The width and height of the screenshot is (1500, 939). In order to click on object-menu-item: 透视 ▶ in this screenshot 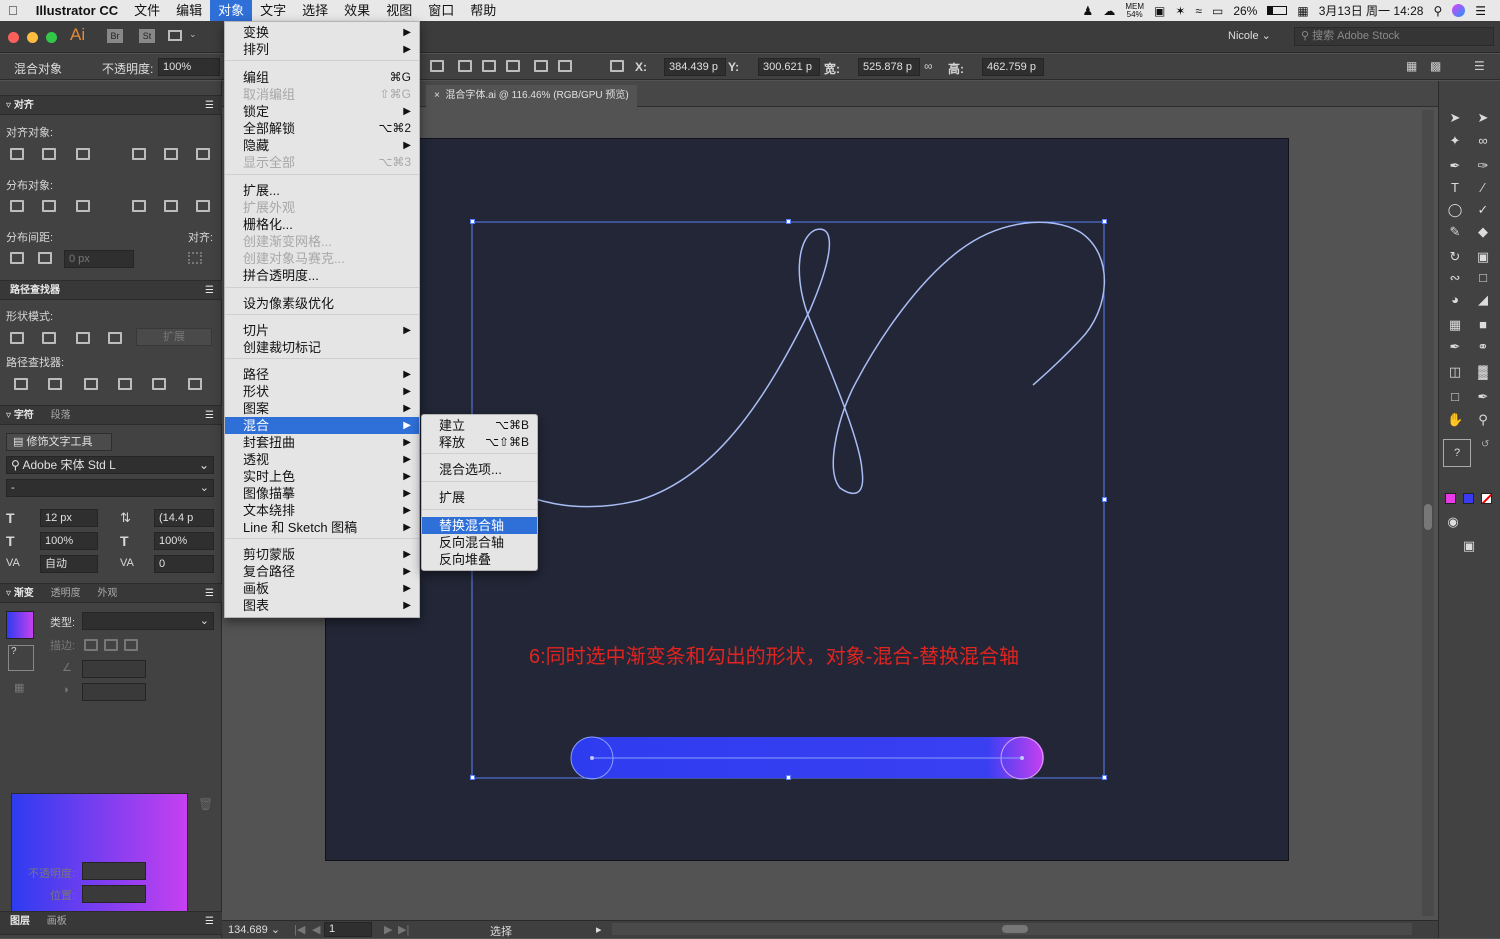, I will do `click(322, 459)`.